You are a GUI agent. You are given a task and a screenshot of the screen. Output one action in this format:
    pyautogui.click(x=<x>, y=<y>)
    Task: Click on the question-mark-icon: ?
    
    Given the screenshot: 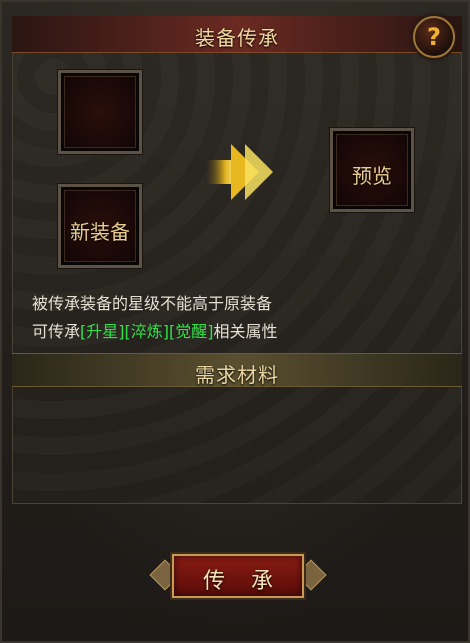 What is the action you would take?
    pyautogui.click(x=434, y=37)
    